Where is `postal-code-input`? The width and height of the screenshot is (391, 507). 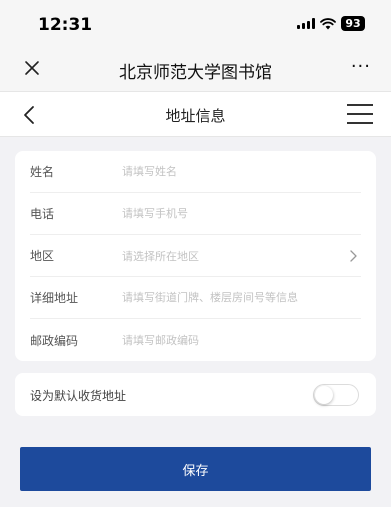
postal-code-input is located at coordinates (241, 340).